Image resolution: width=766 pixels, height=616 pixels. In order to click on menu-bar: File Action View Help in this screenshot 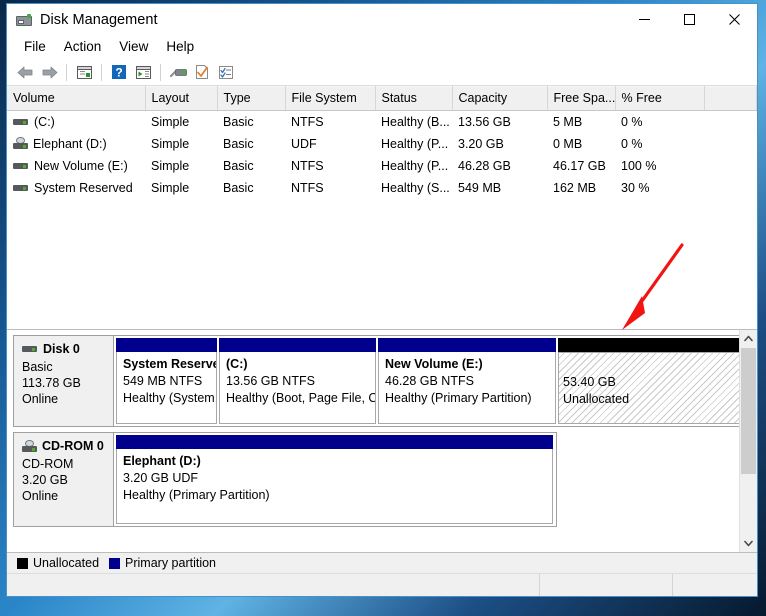, I will do `click(382, 47)`.